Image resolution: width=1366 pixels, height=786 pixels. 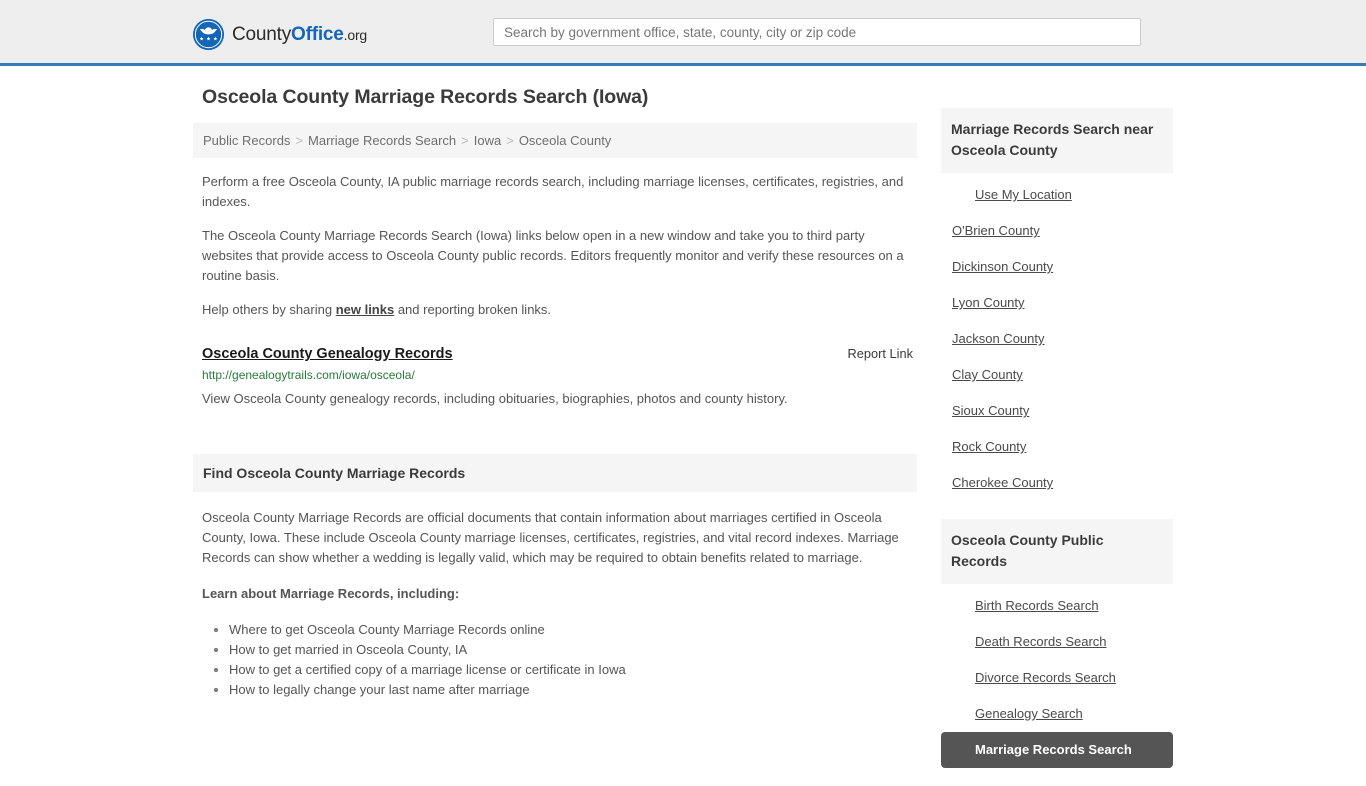 I want to click on sidebar-item-use-my-location: Use My Location, so click(x=1057, y=195).